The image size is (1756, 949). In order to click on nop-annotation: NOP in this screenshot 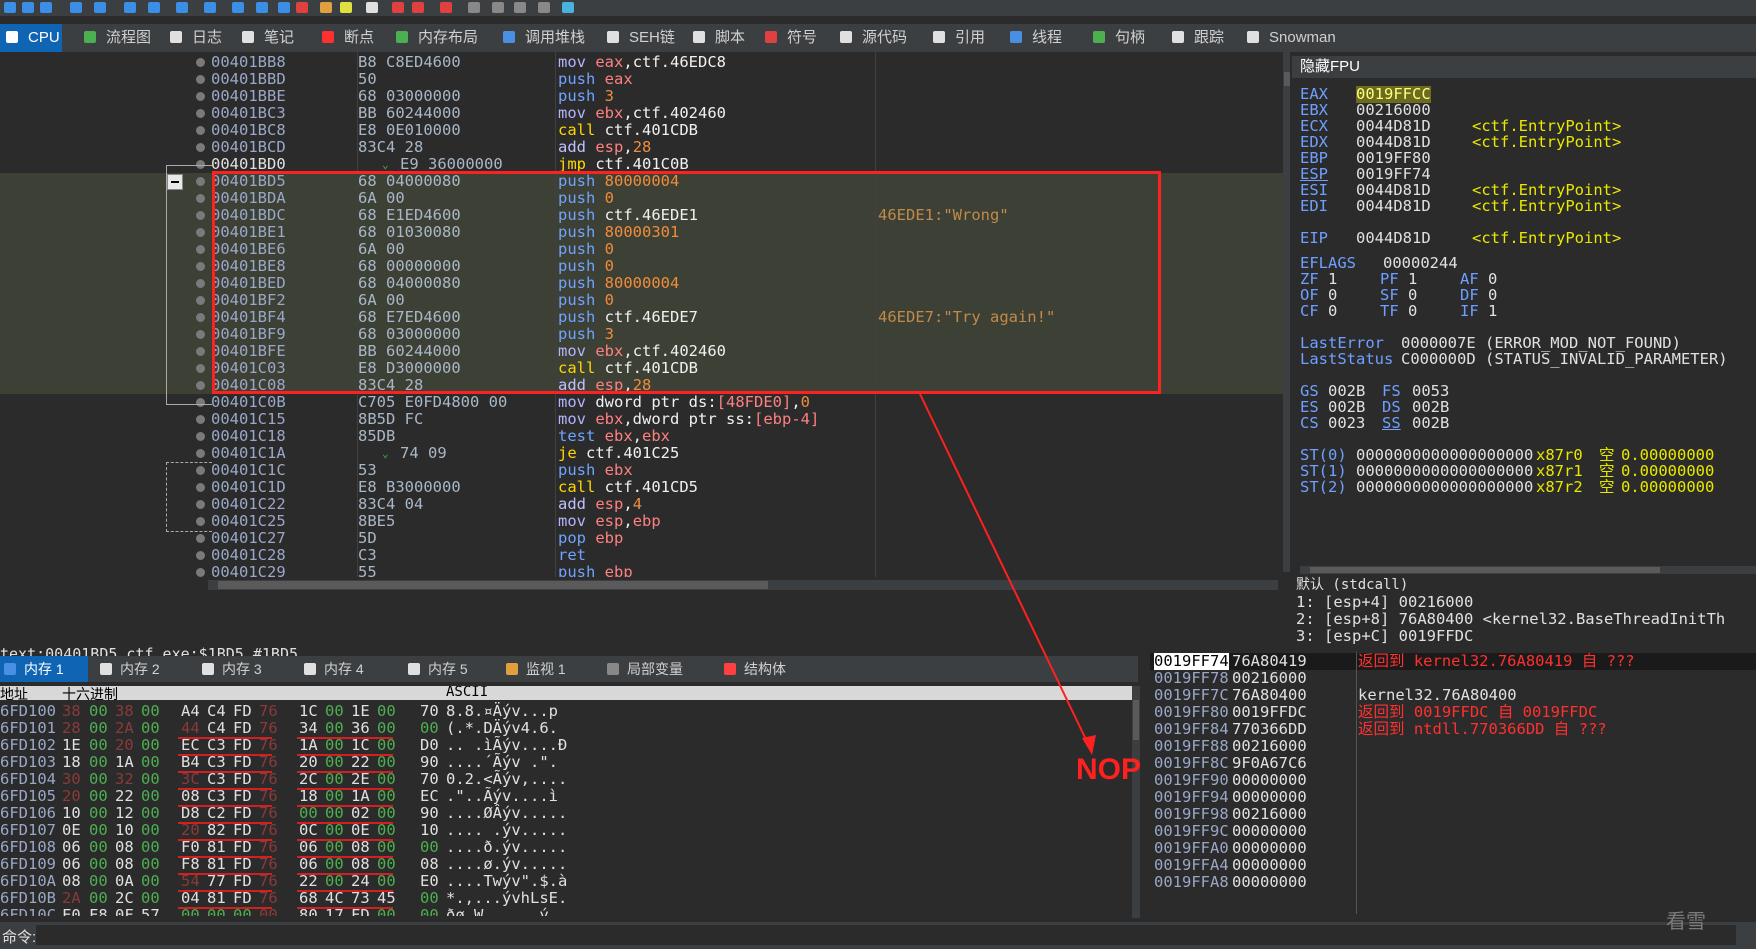, I will do `click(1109, 769)`.